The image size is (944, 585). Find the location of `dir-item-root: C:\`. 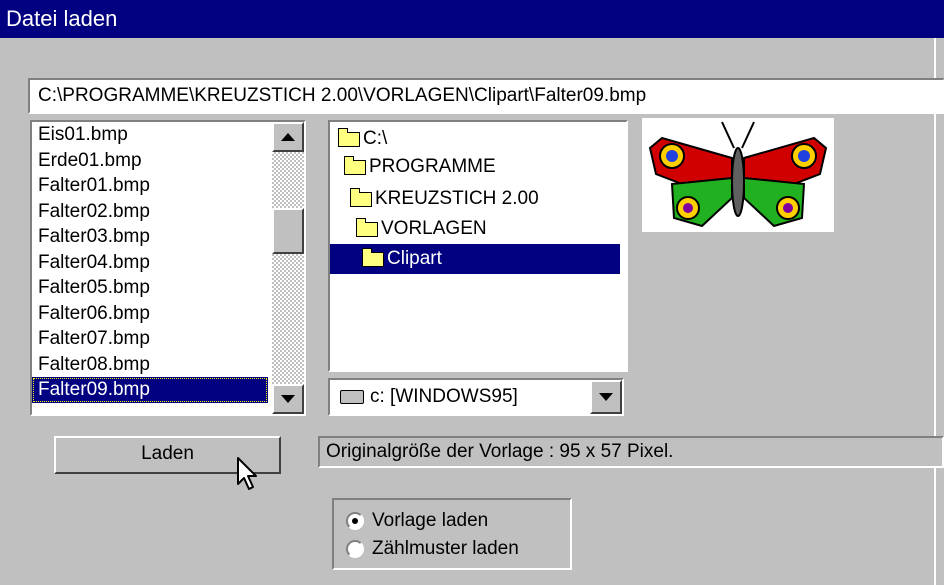

dir-item-root: C:\ is located at coordinates (362, 139).